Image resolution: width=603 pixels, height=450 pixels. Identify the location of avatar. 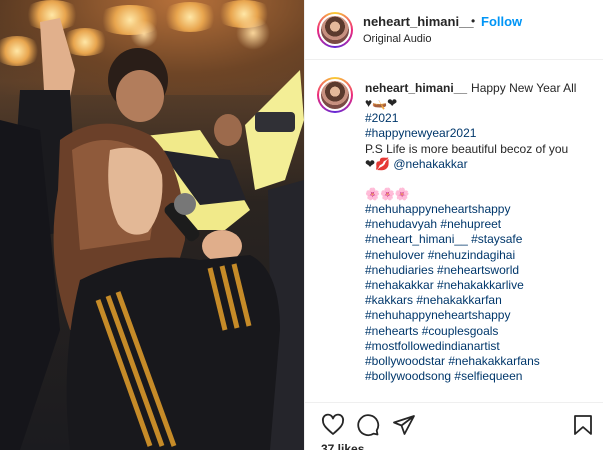
(335, 30).